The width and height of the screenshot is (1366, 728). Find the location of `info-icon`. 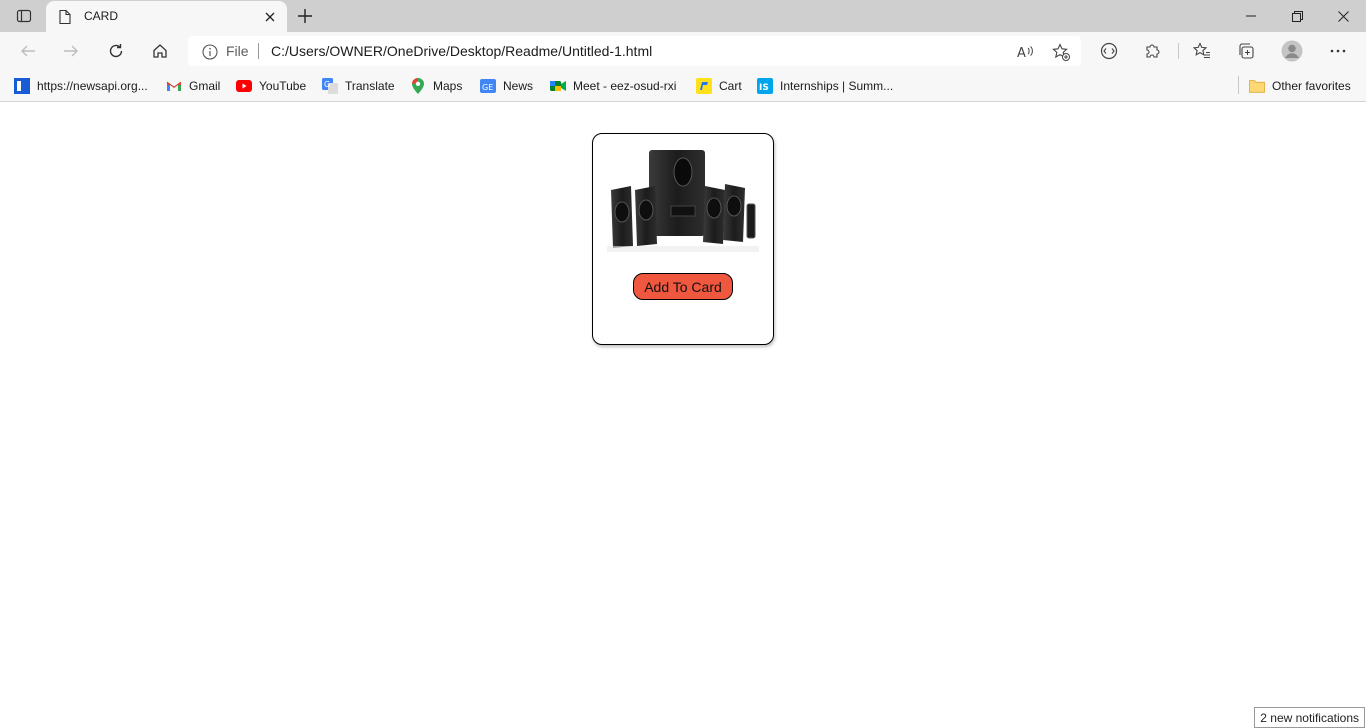

info-icon is located at coordinates (210, 54).